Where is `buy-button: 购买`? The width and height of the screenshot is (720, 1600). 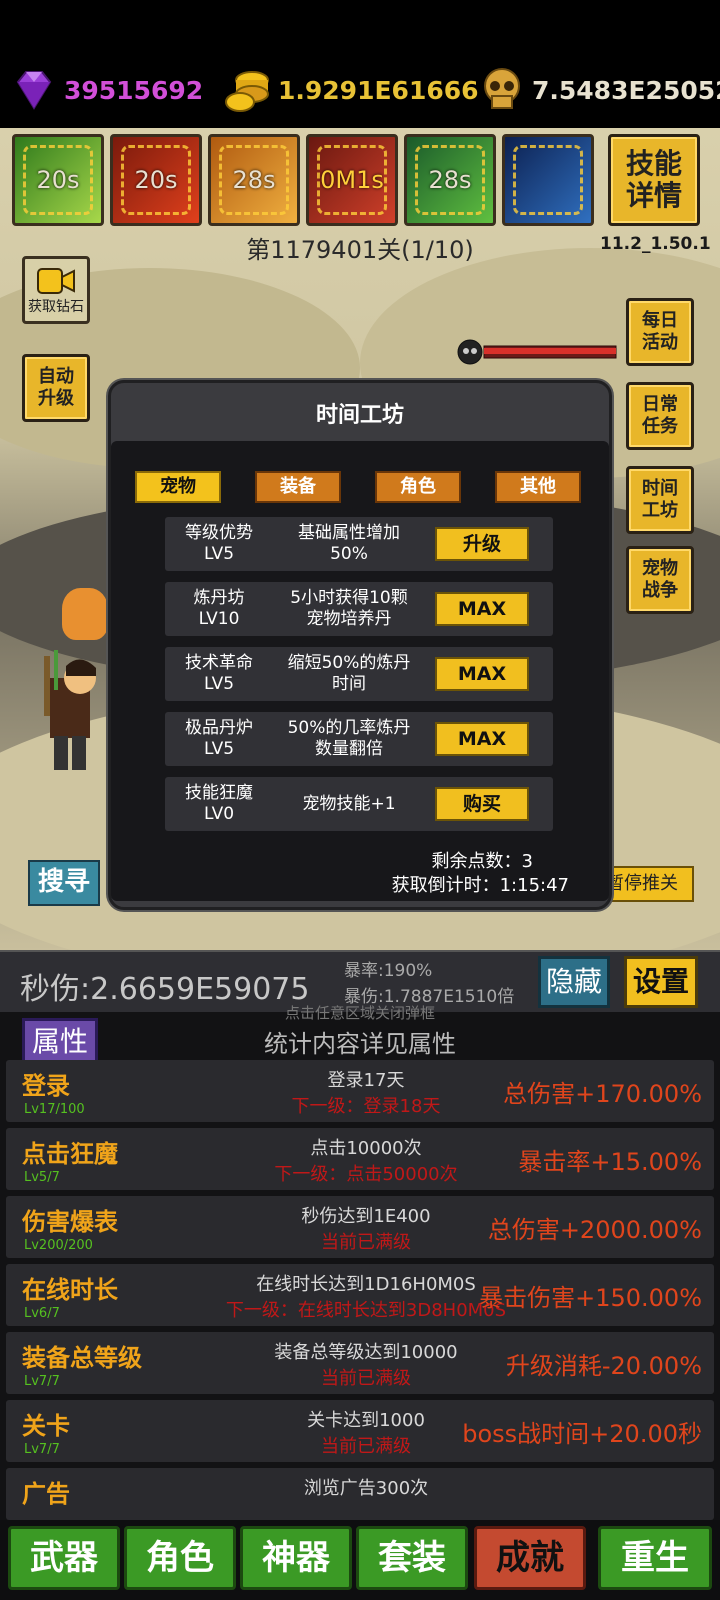
buy-button: 购买 is located at coordinates (482, 804).